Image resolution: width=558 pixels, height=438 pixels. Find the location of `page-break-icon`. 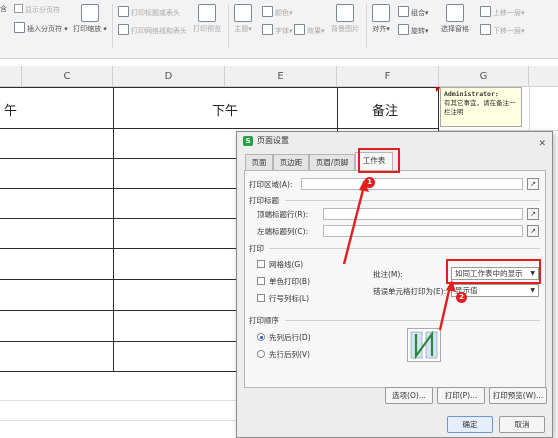

page-break-icon is located at coordinates (19, 27).